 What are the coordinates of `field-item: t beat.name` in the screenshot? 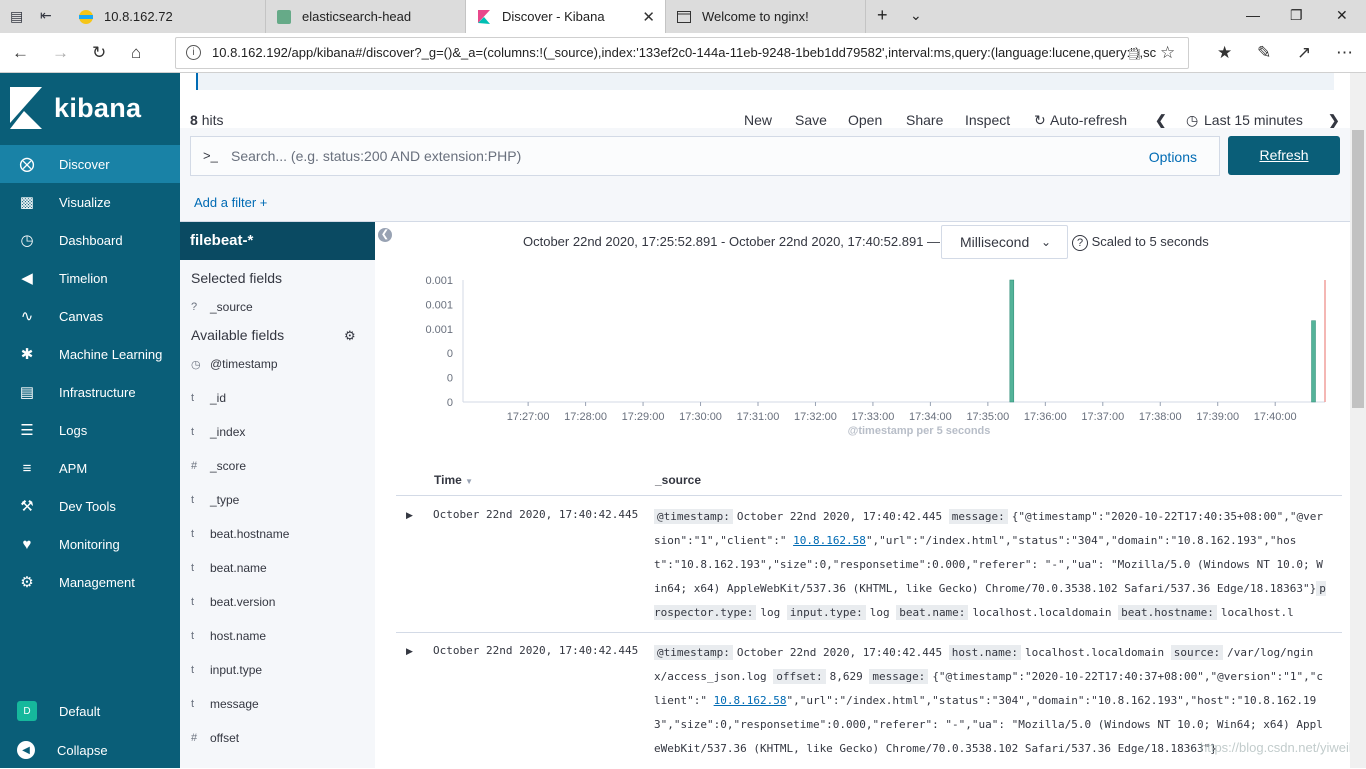 It's located at (229, 568).